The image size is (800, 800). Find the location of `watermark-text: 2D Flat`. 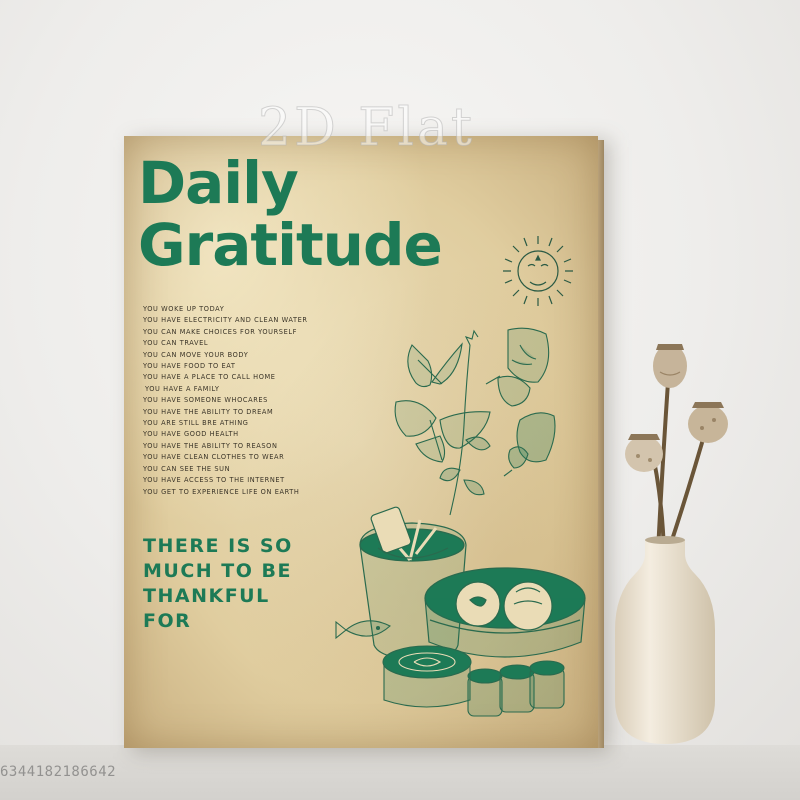

watermark-text: 2D Flat is located at coordinates (366, 128).